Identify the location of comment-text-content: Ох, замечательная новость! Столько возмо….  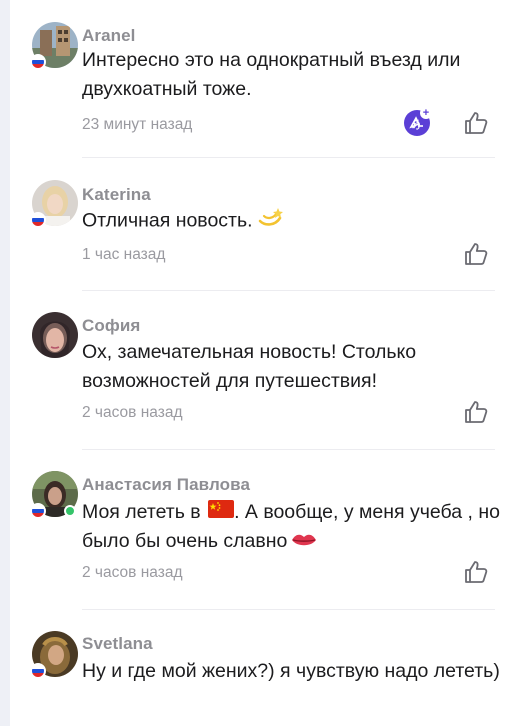
(249, 366).